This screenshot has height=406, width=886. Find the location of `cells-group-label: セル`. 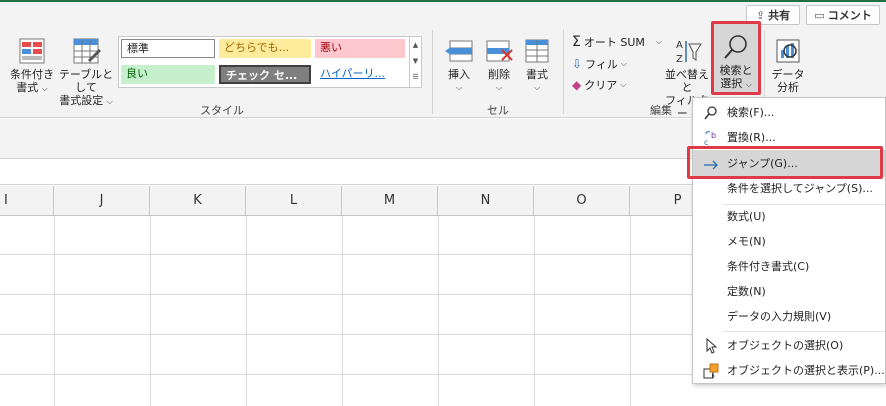

cells-group-label: セル is located at coordinates (498, 110).